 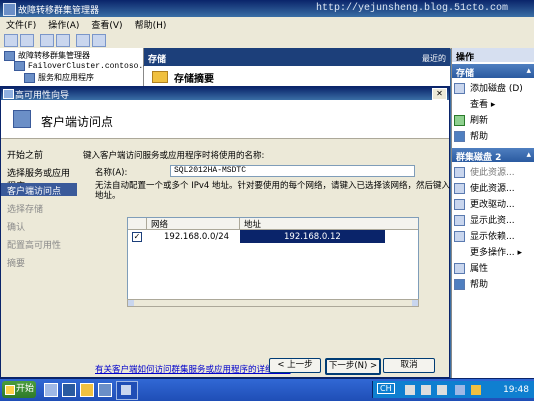 I want to click on active-window-button, so click(x=127, y=390).